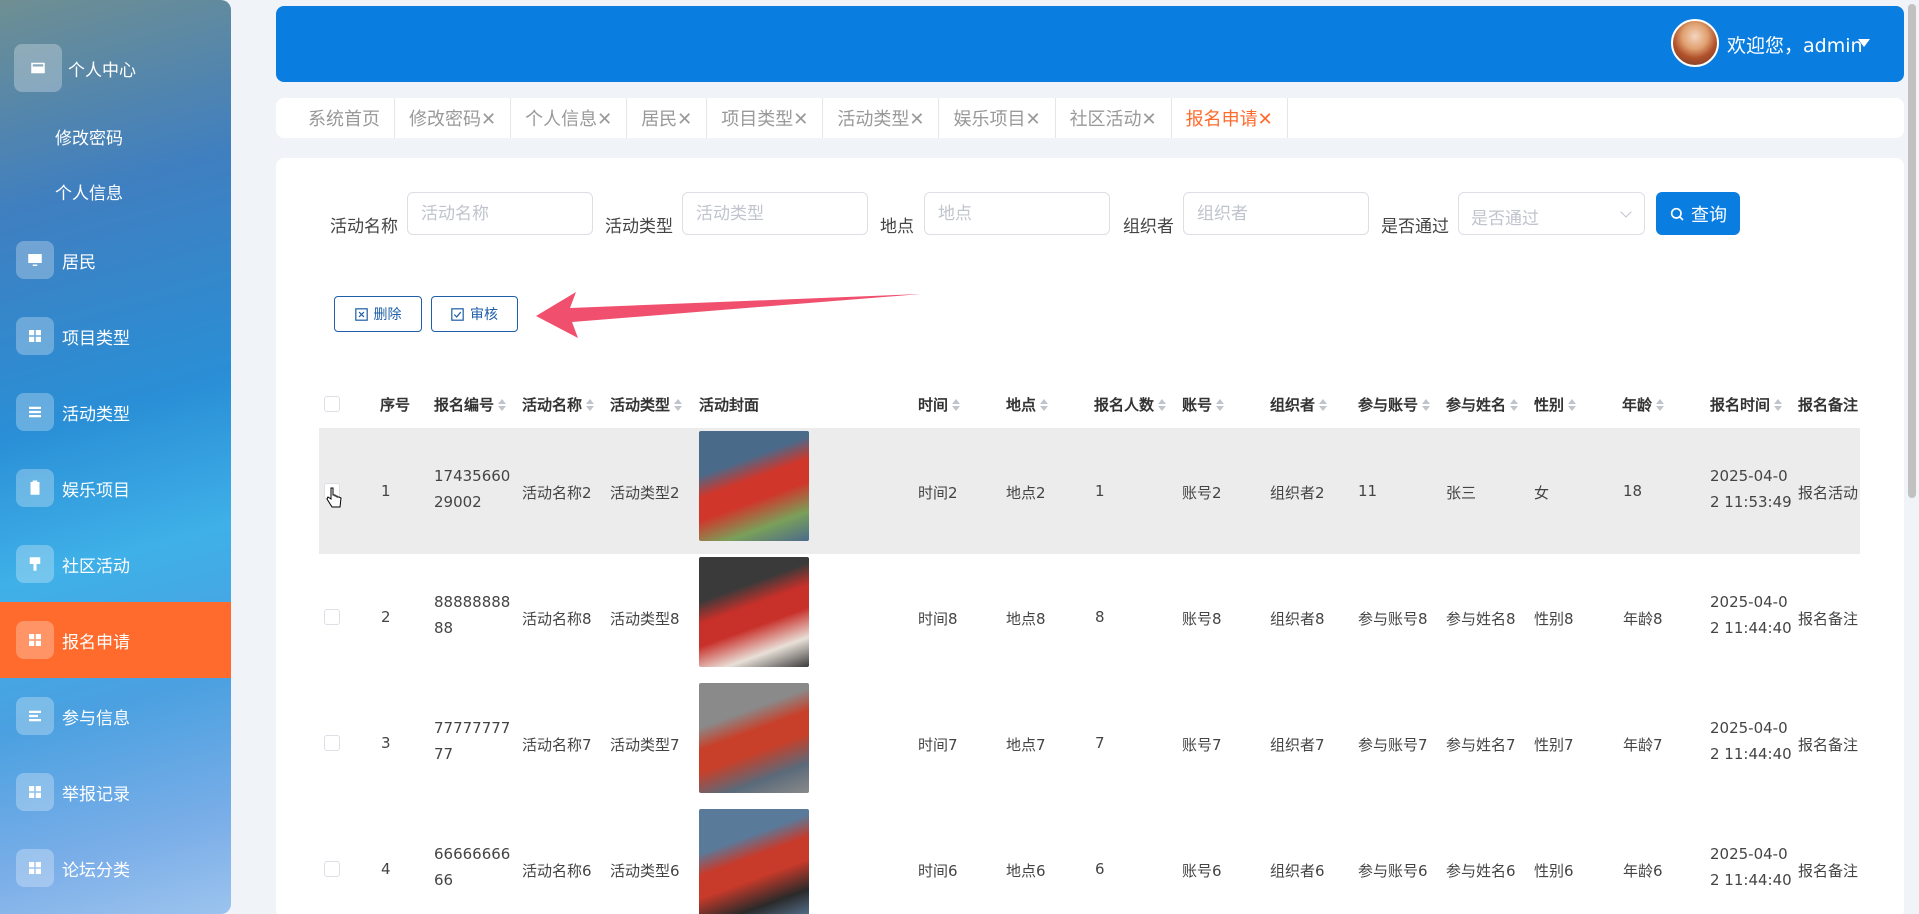 The height and width of the screenshot is (914, 1919). I want to click on column-header-place: 地点, so click(1027, 404).